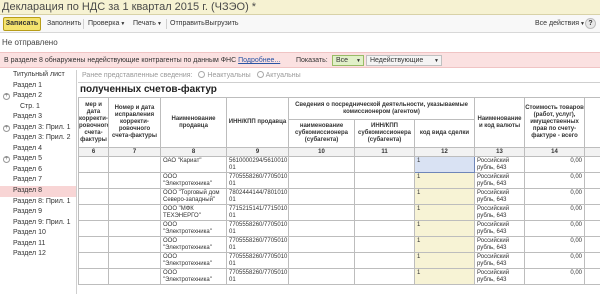  I want to click on check-menu-button: Проверка▼, so click(106, 24).